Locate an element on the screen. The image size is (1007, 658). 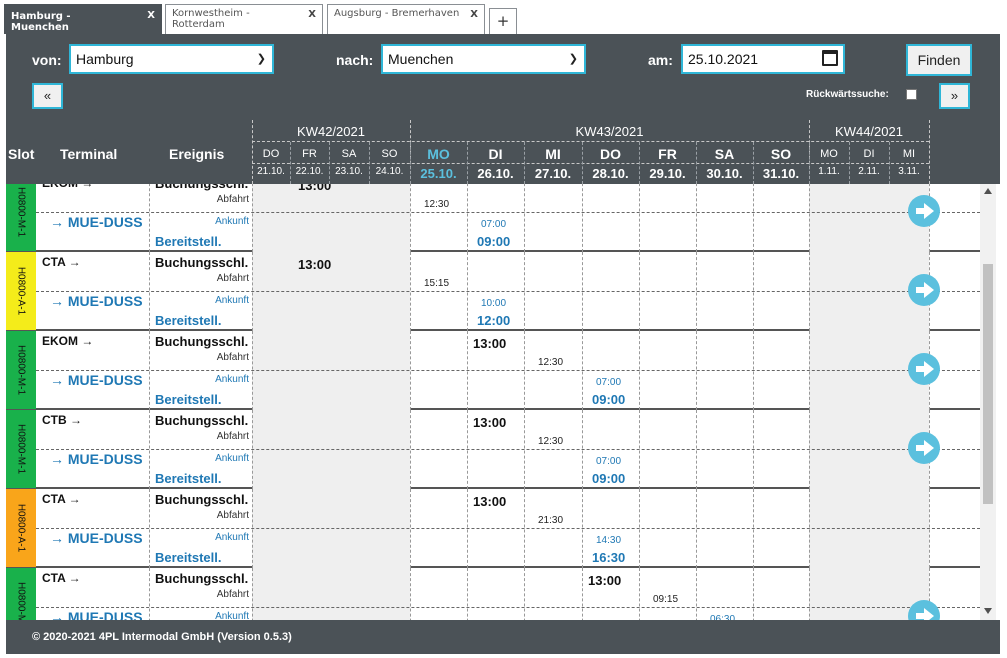
slot-cell: H0800-A-1 is located at coordinates (21, 291).